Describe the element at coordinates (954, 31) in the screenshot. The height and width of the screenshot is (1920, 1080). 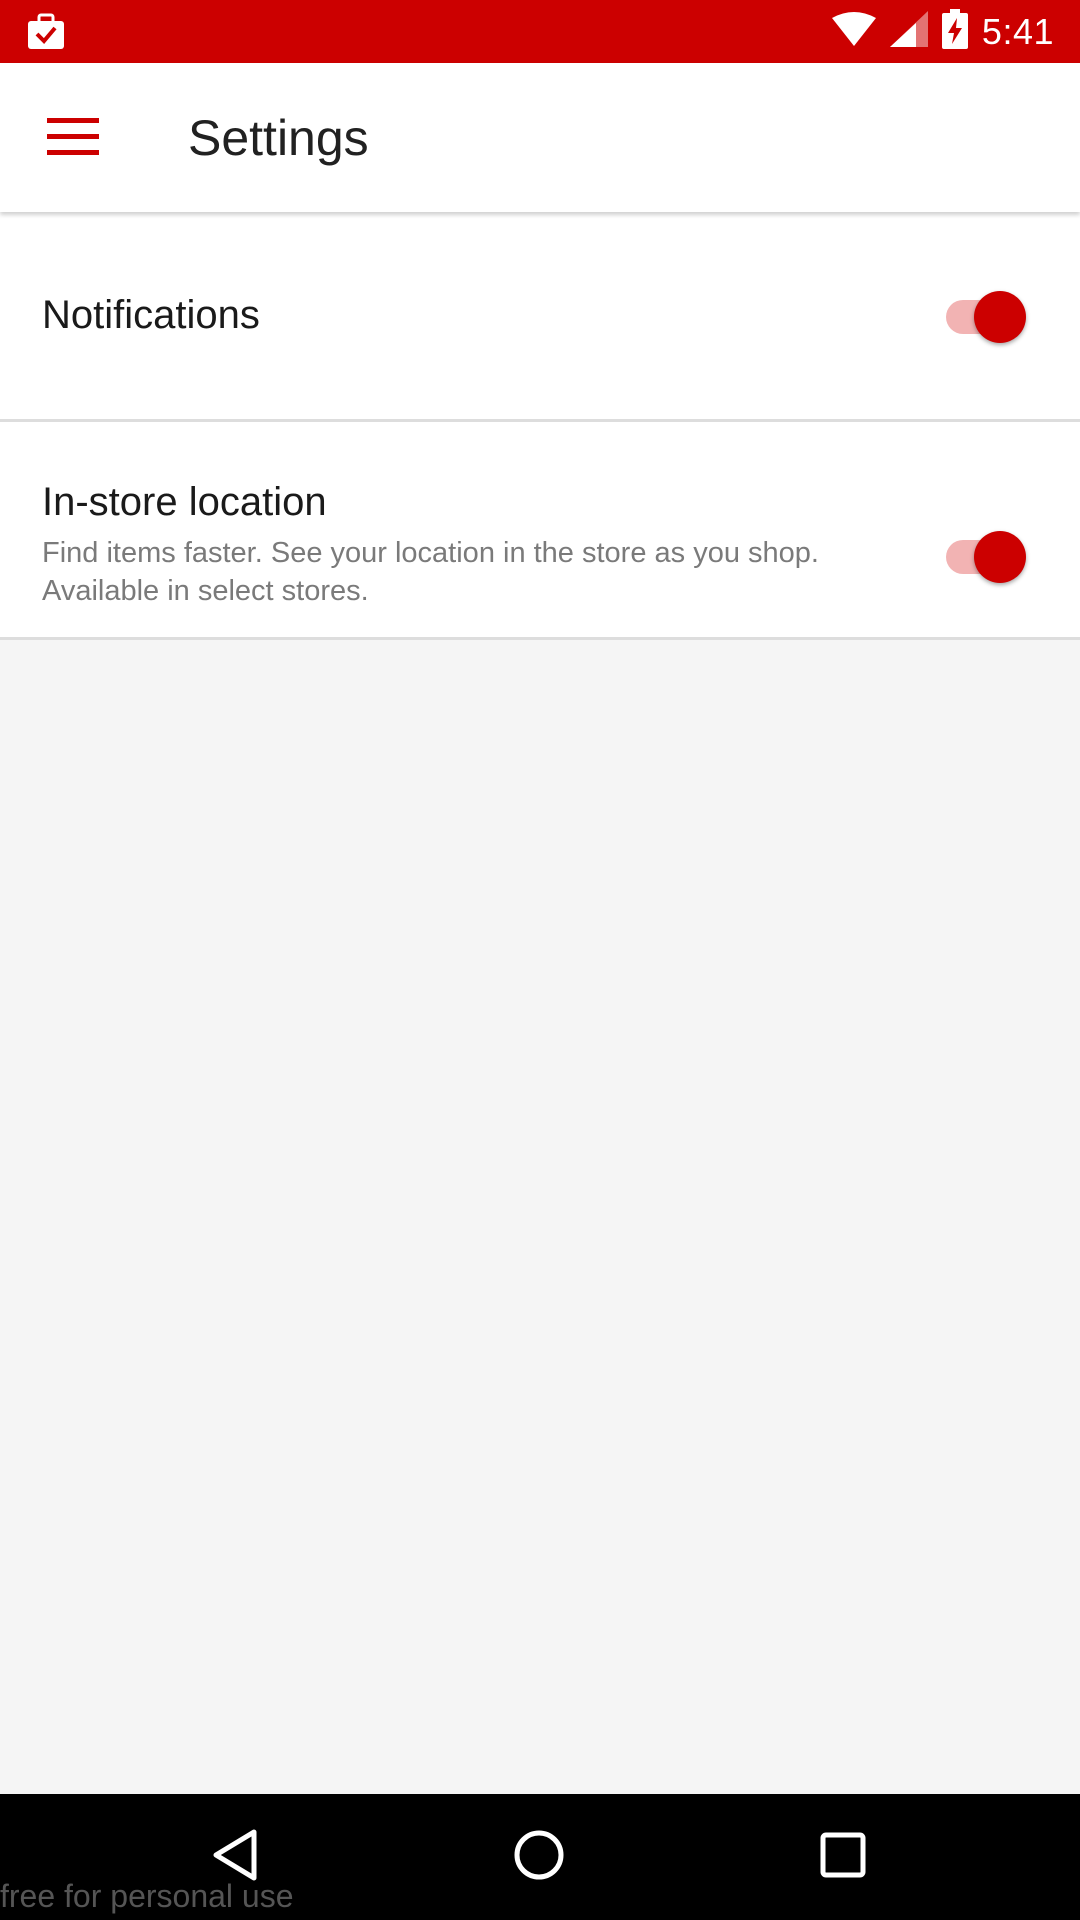
I see `battery-charging-icon` at that location.